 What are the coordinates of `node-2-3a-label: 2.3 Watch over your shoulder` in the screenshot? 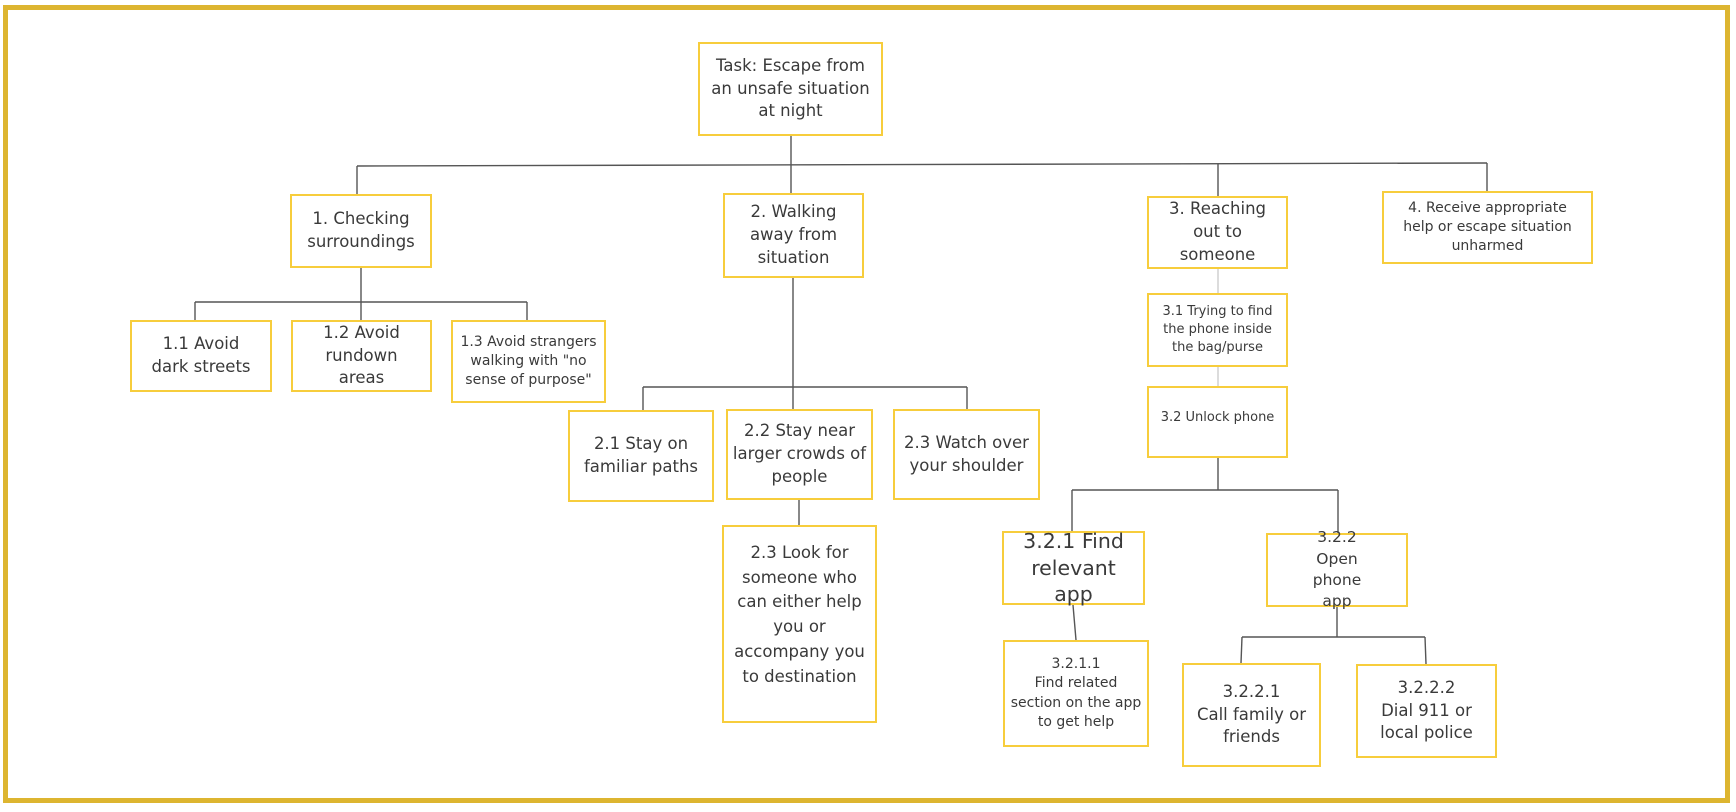 It's located at (966, 453).